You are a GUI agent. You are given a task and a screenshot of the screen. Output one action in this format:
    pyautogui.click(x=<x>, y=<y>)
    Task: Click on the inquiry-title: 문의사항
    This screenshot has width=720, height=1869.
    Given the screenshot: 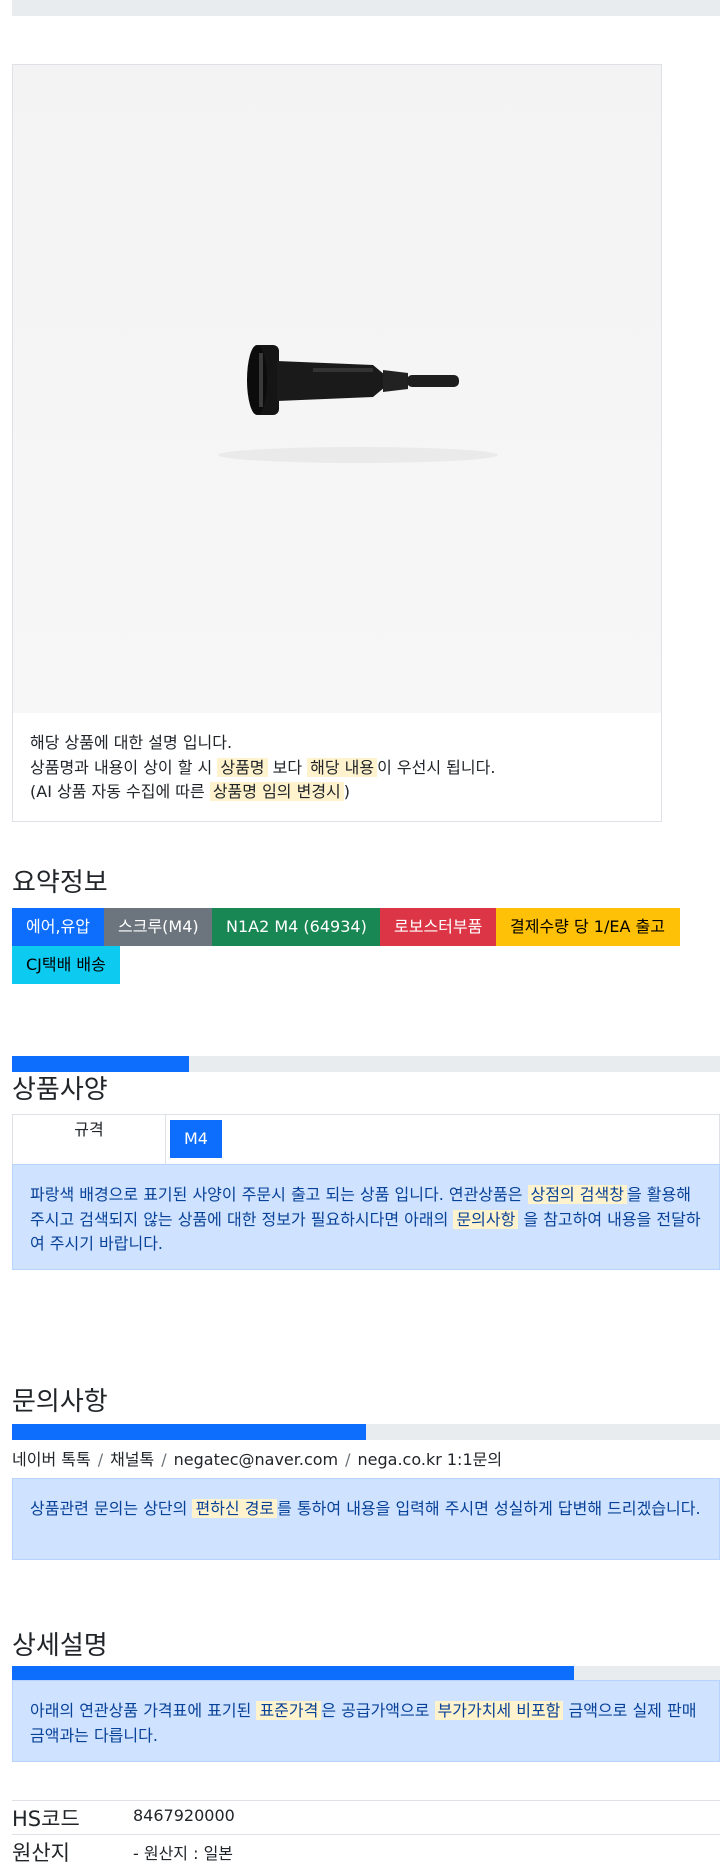 What is the action you would take?
    pyautogui.click(x=60, y=1402)
    